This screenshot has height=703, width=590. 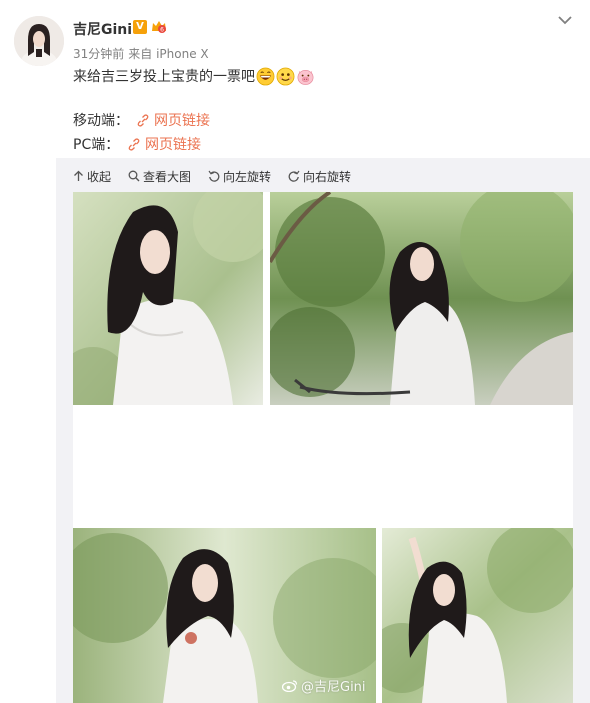 I want to click on photo-girl-arm-raised, so click(x=477, y=615).